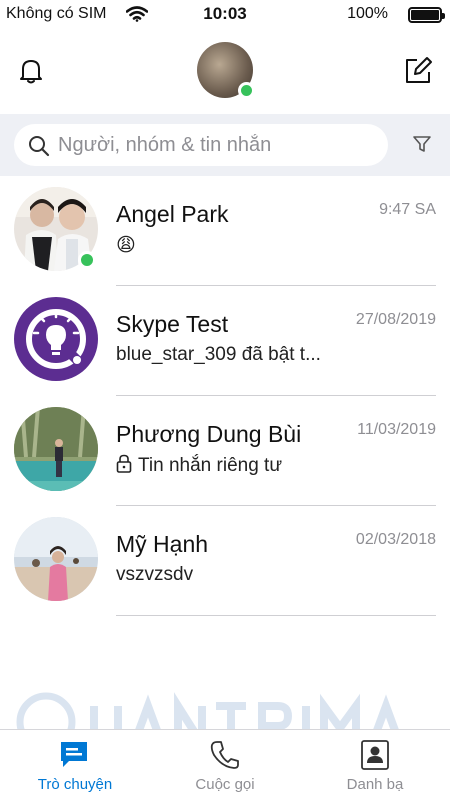  Describe the element at coordinates (407, 209) in the screenshot. I see `chat-time: 9:47 SA` at that location.